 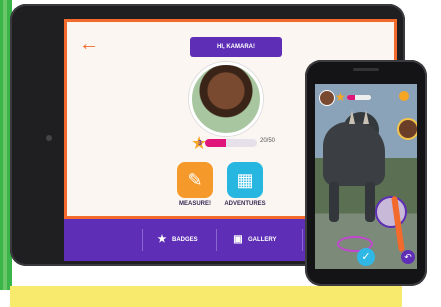 I want to click on badge-icon: ★, so click(x=162, y=239).